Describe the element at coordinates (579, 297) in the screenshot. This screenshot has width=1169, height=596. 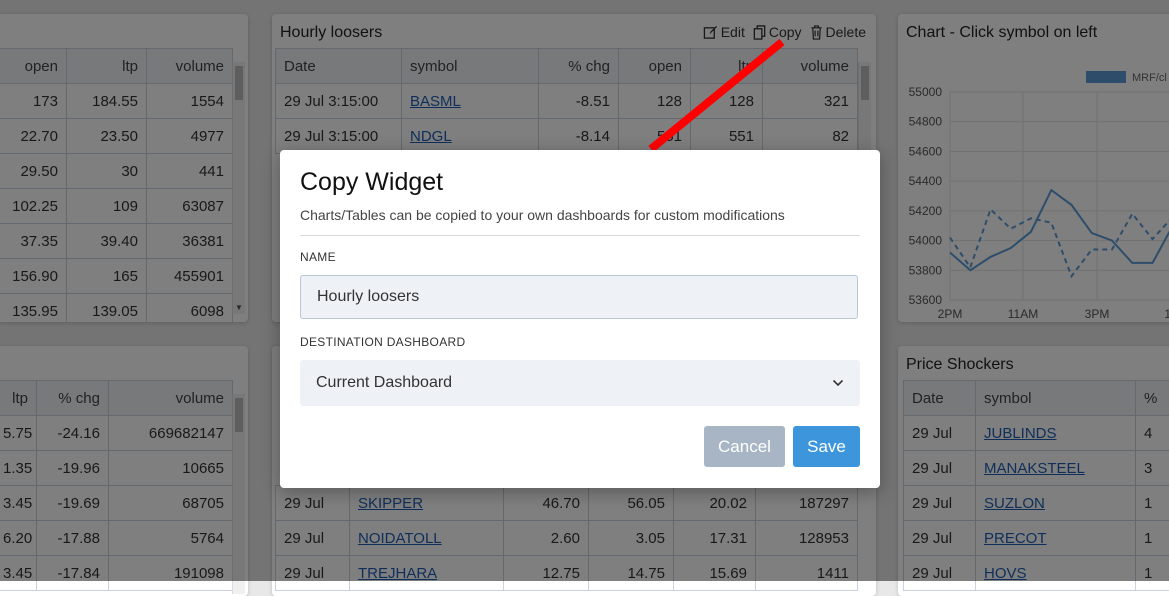
I see `name-input` at that location.